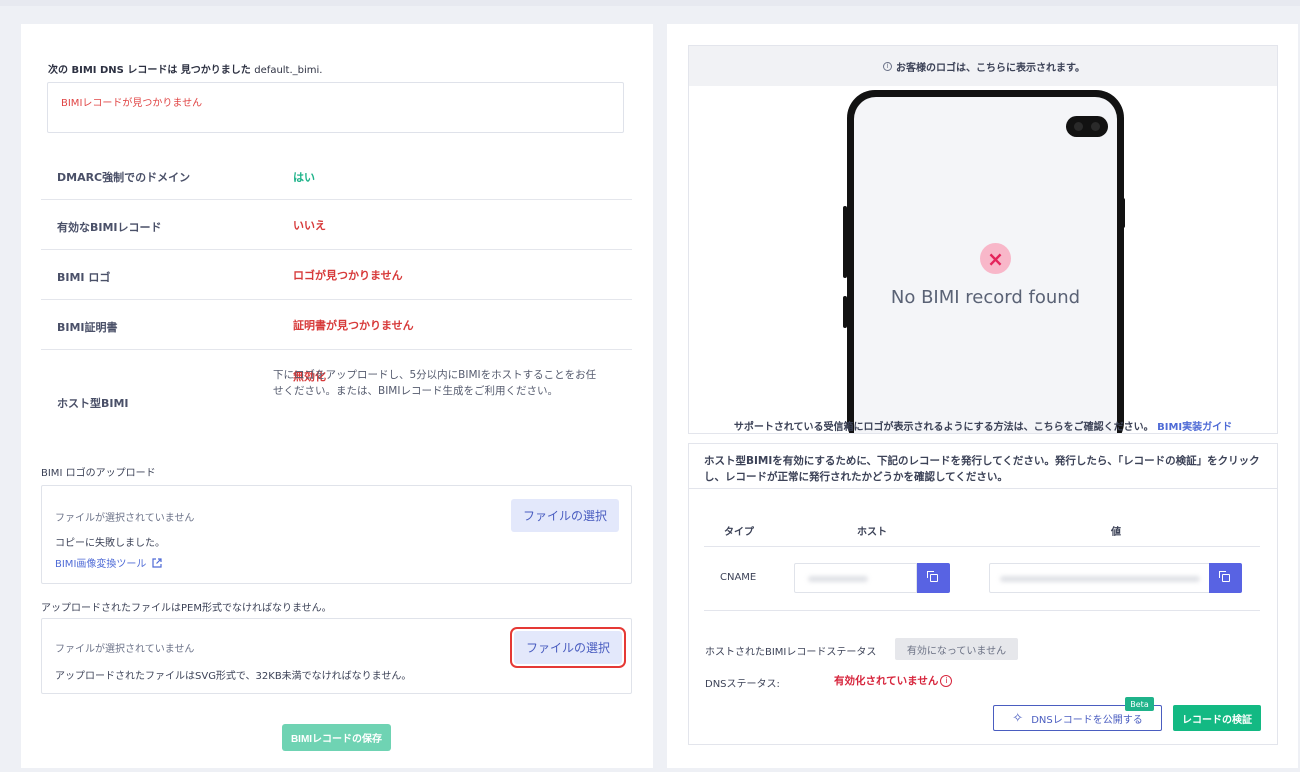  Describe the element at coordinates (985, 297) in the screenshot. I see `no-record-message: No BIMI record found` at that location.